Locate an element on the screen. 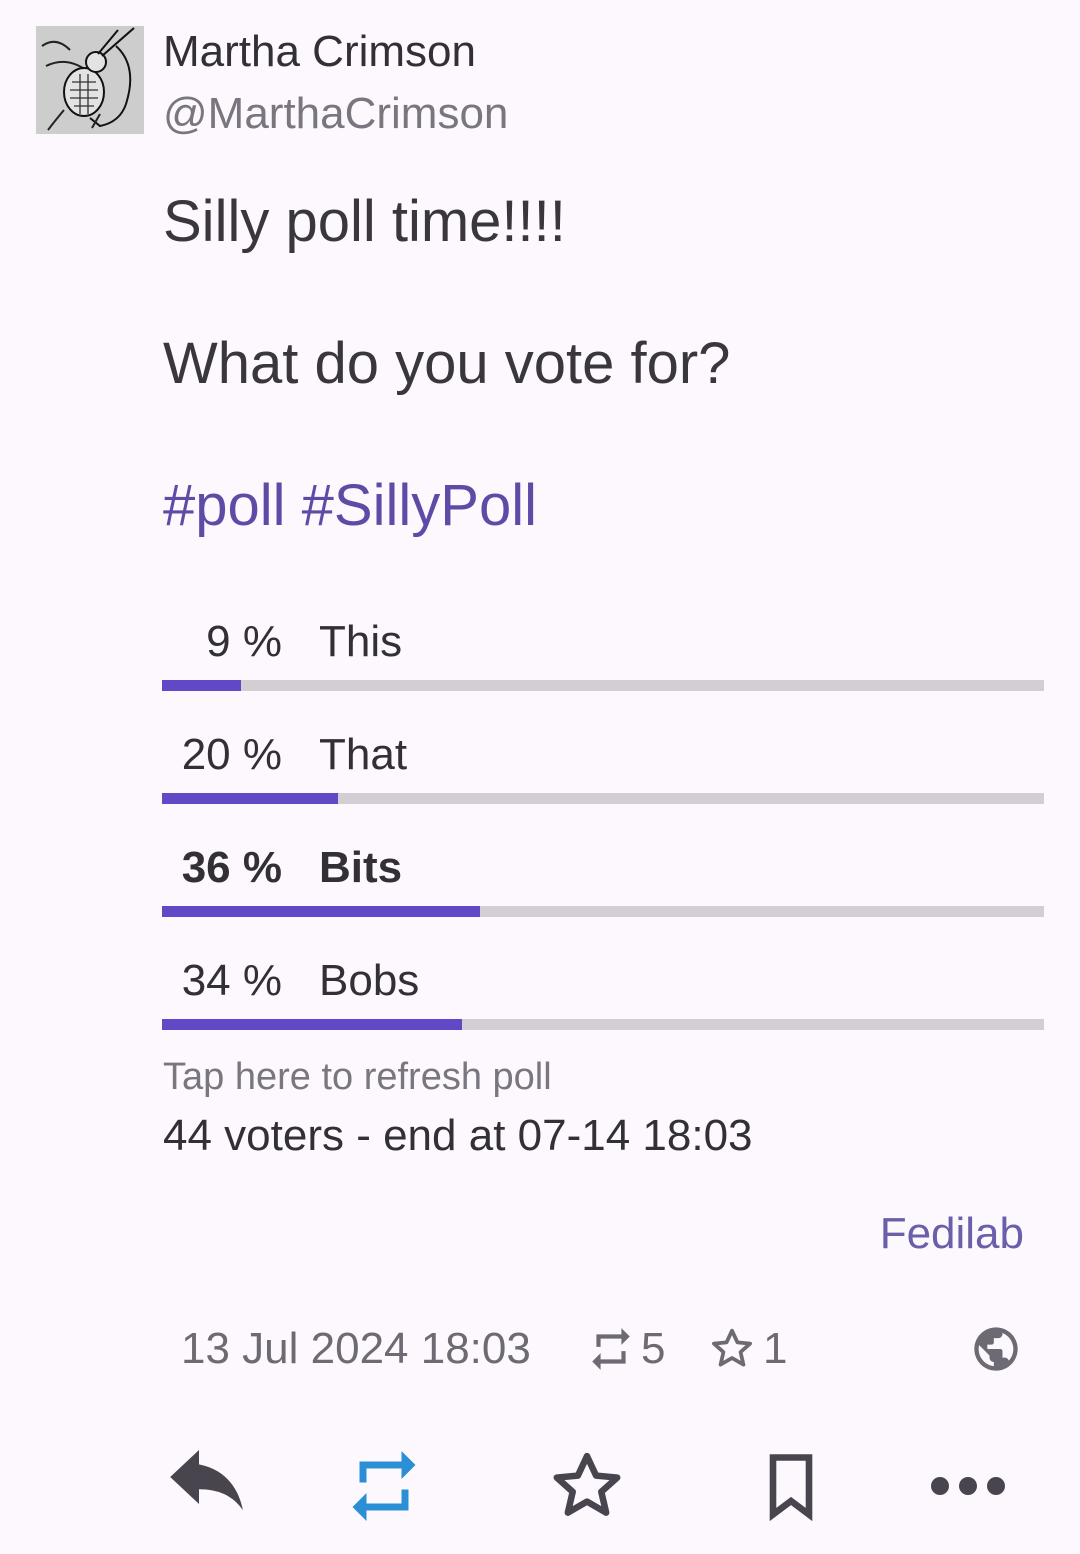 Image resolution: width=1080 pixels, height=1554 pixels. avatar is located at coordinates (90, 80).